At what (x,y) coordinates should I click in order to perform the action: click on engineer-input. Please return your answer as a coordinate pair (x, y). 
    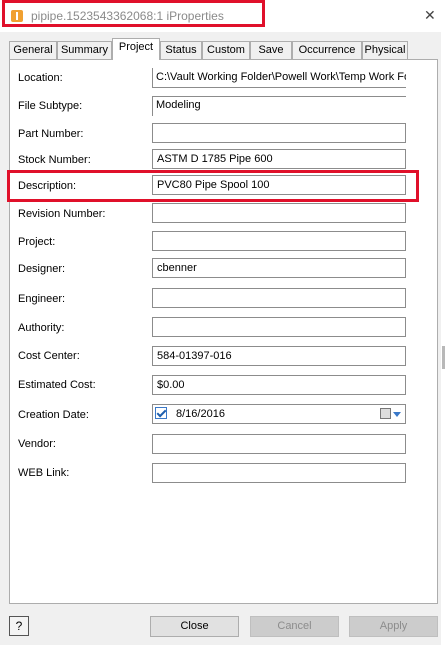
    Looking at the image, I should click on (279, 298).